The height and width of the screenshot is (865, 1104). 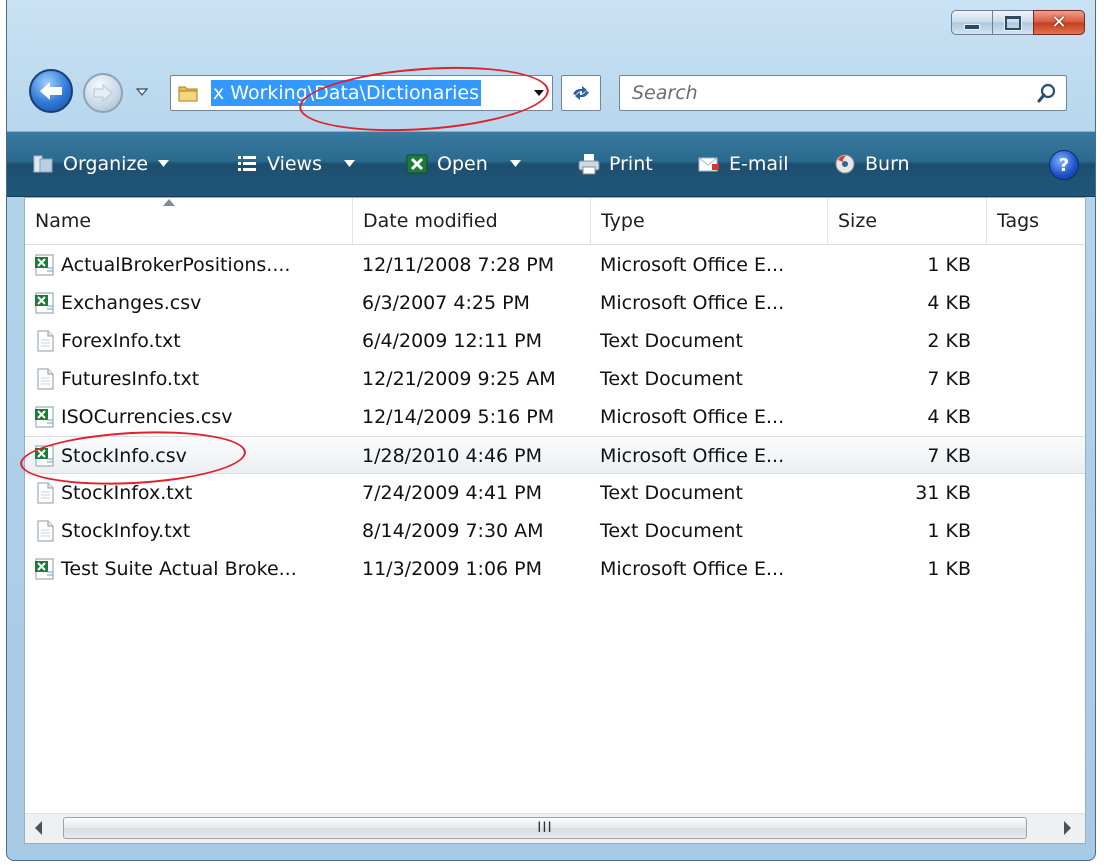 What do you see at coordinates (551, 30) in the screenshot?
I see `title-bar: ✕` at bounding box center [551, 30].